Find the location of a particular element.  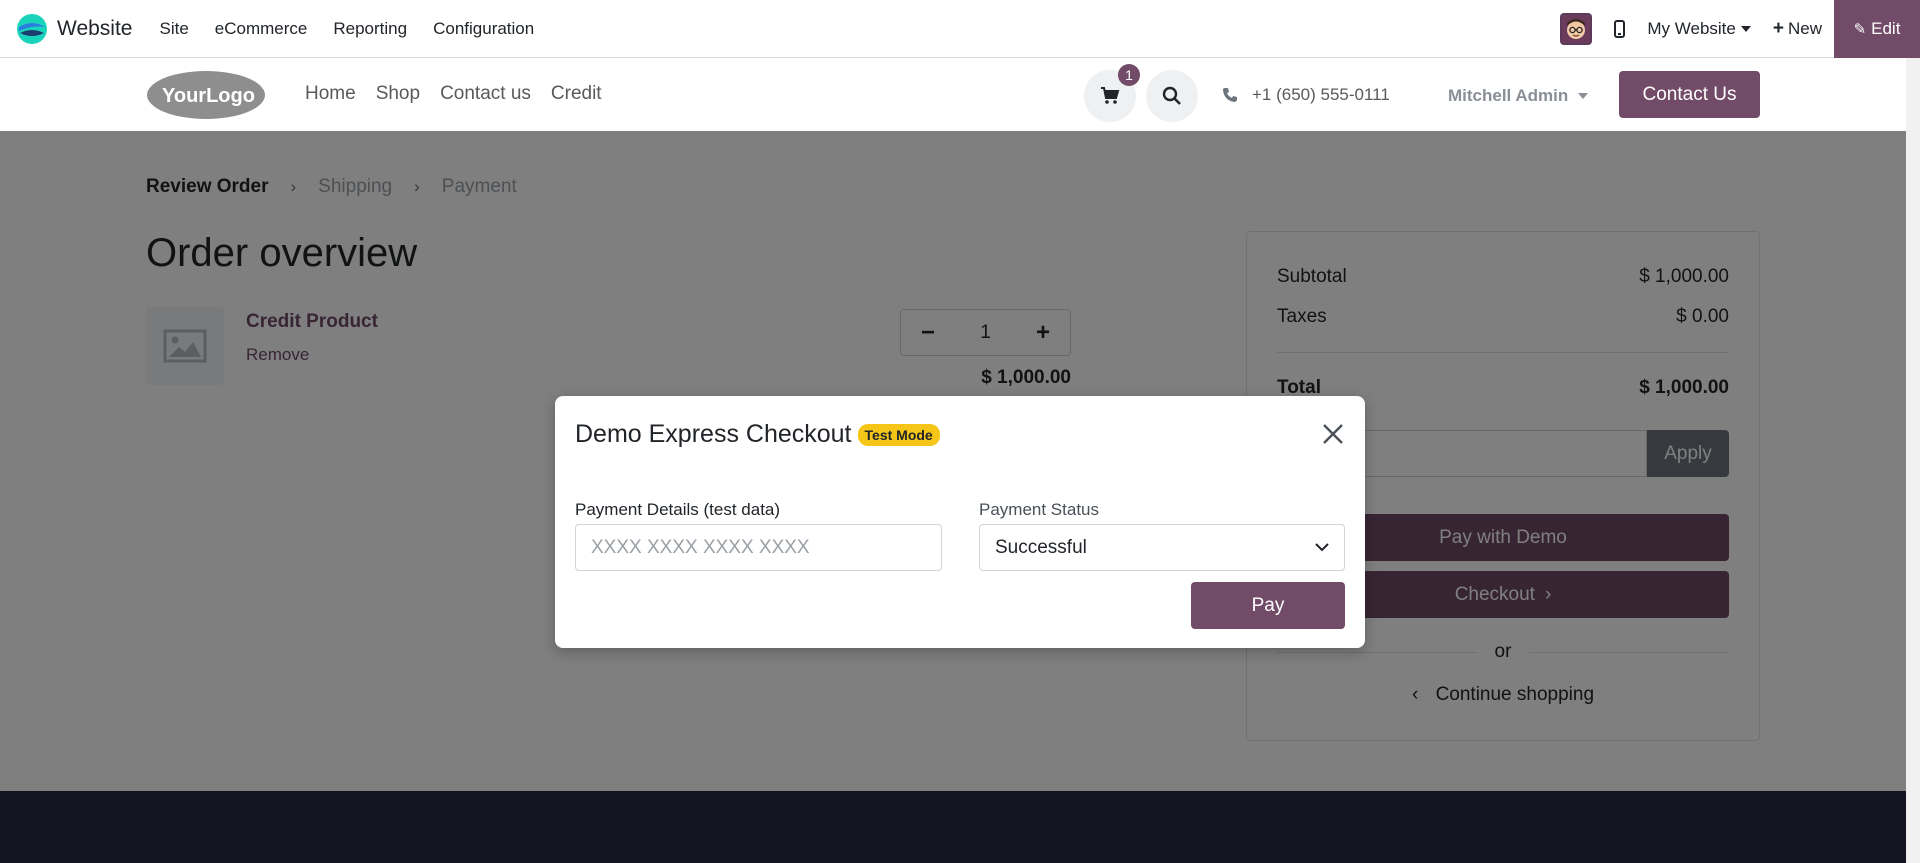

menu-item-configuration: Configuration is located at coordinates (483, 29).